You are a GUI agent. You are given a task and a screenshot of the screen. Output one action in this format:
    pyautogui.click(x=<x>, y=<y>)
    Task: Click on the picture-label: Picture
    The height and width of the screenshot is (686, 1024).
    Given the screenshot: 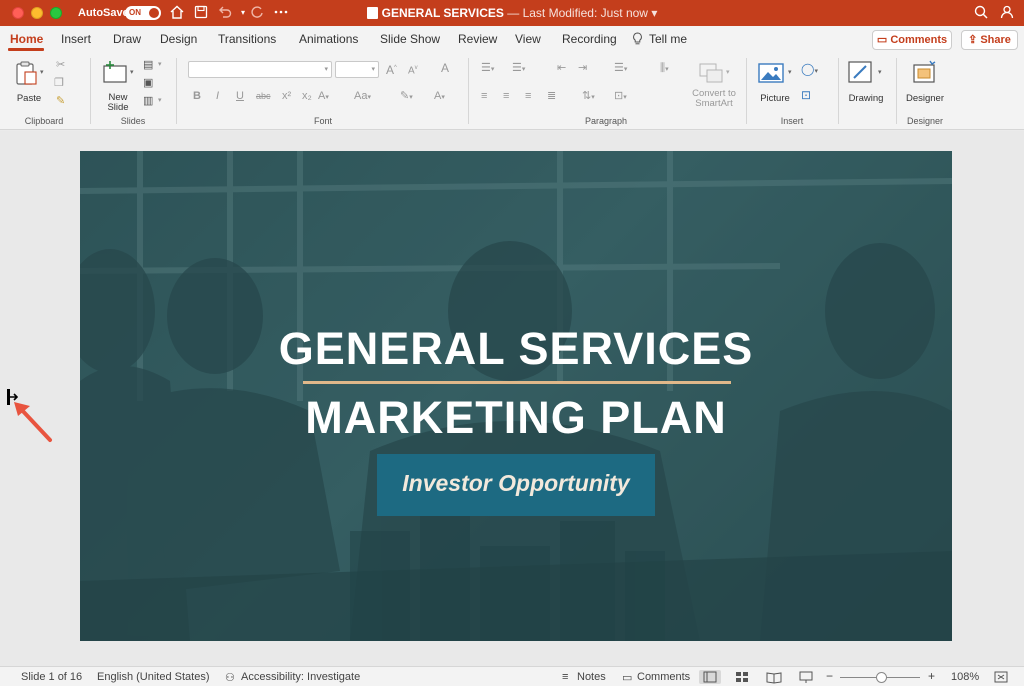 What is the action you would take?
    pyautogui.click(x=775, y=98)
    